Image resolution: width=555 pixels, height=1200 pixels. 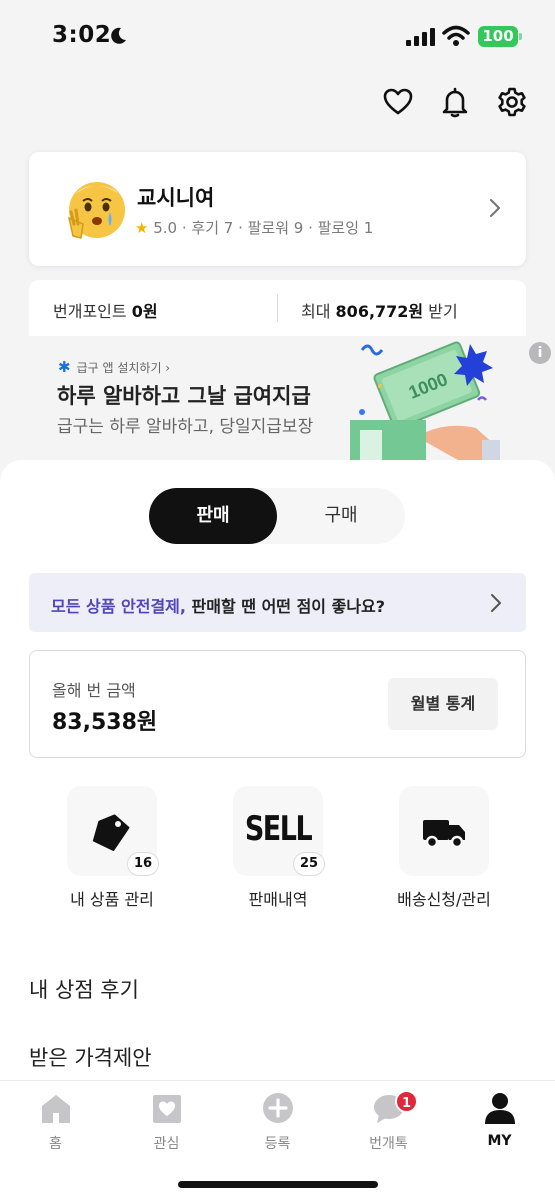 What do you see at coordinates (406, 1101) in the screenshot?
I see `chat-badge: 1` at bounding box center [406, 1101].